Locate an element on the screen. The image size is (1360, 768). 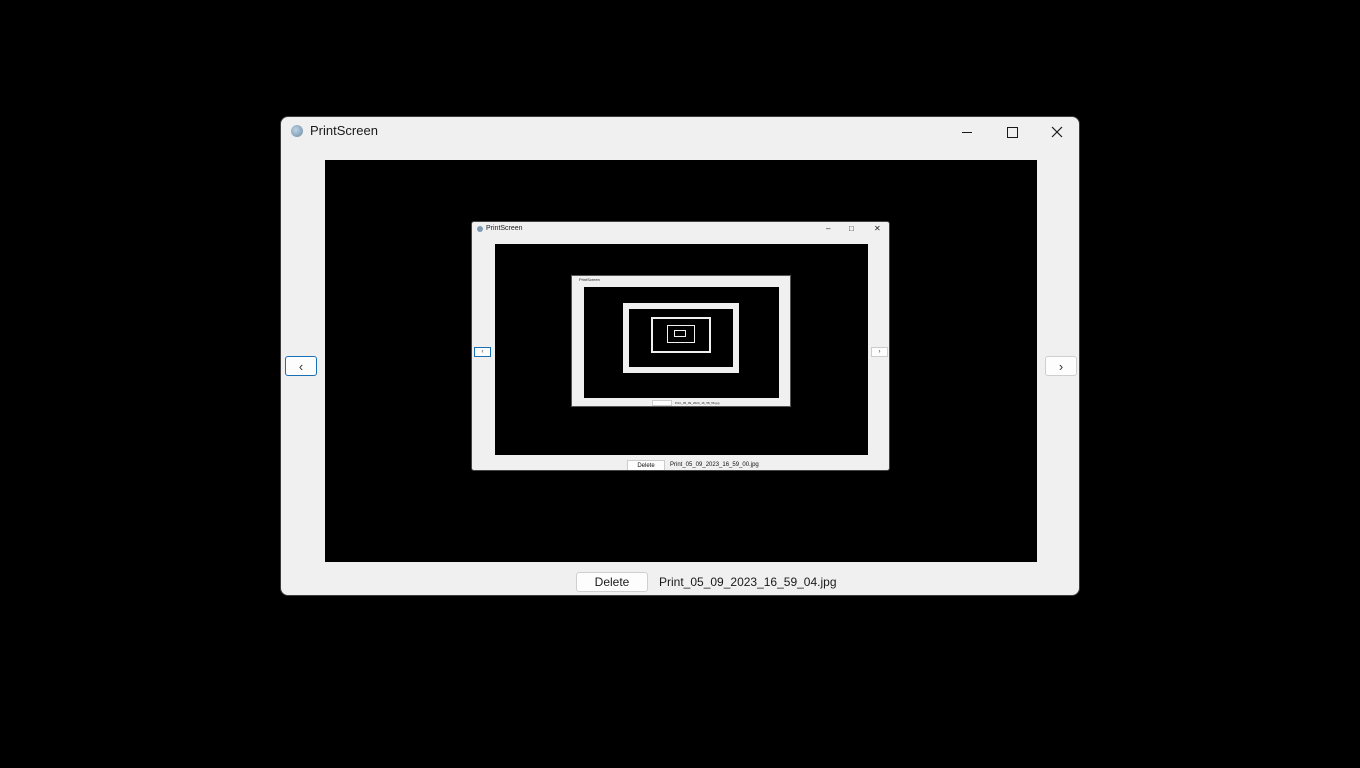
nested-filename: Print_05_09_2023_16_59_00.jpg is located at coordinates (714, 465).